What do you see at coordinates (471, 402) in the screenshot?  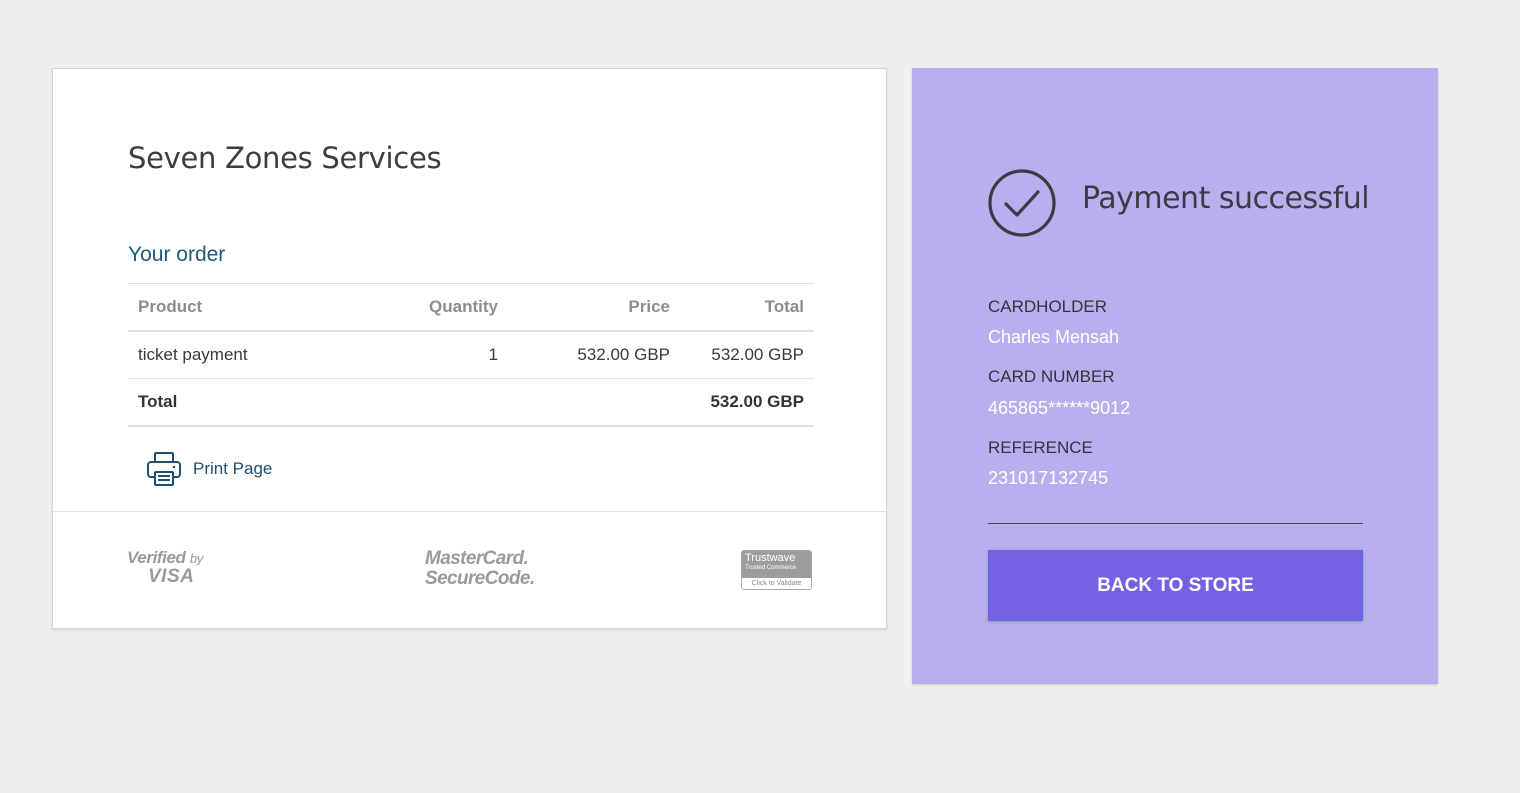 I see `total-row: Total 532.00 GBP` at bounding box center [471, 402].